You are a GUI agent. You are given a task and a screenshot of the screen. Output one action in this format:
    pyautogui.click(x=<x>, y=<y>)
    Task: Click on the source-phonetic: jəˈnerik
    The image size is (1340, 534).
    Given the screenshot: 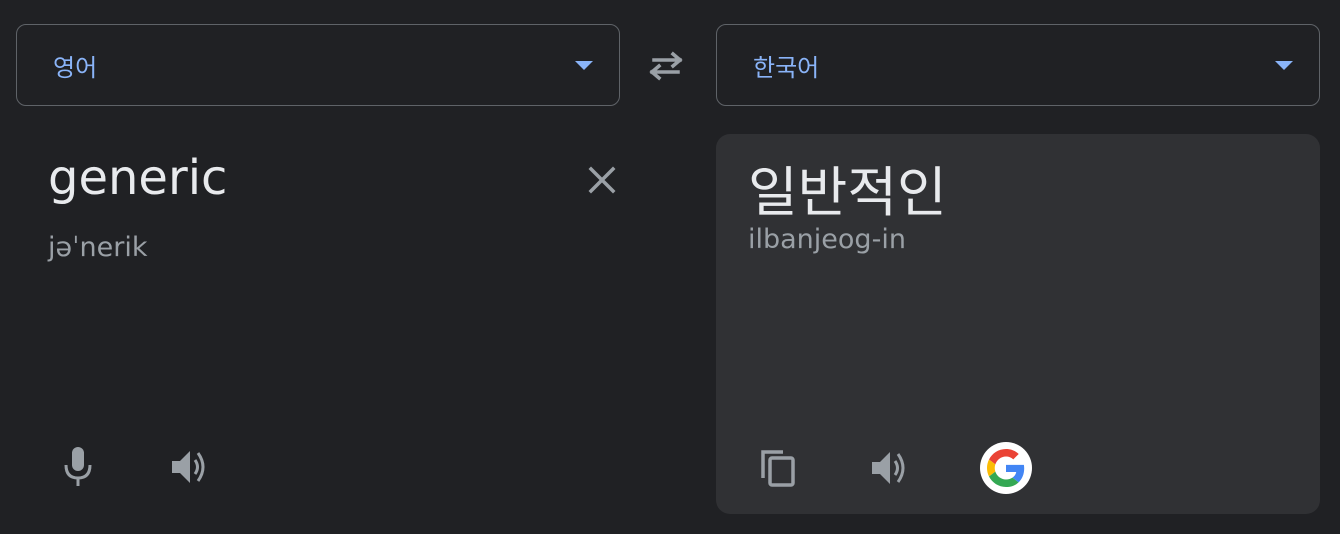 What is the action you would take?
    pyautogui.click(x=98, y=247)
    